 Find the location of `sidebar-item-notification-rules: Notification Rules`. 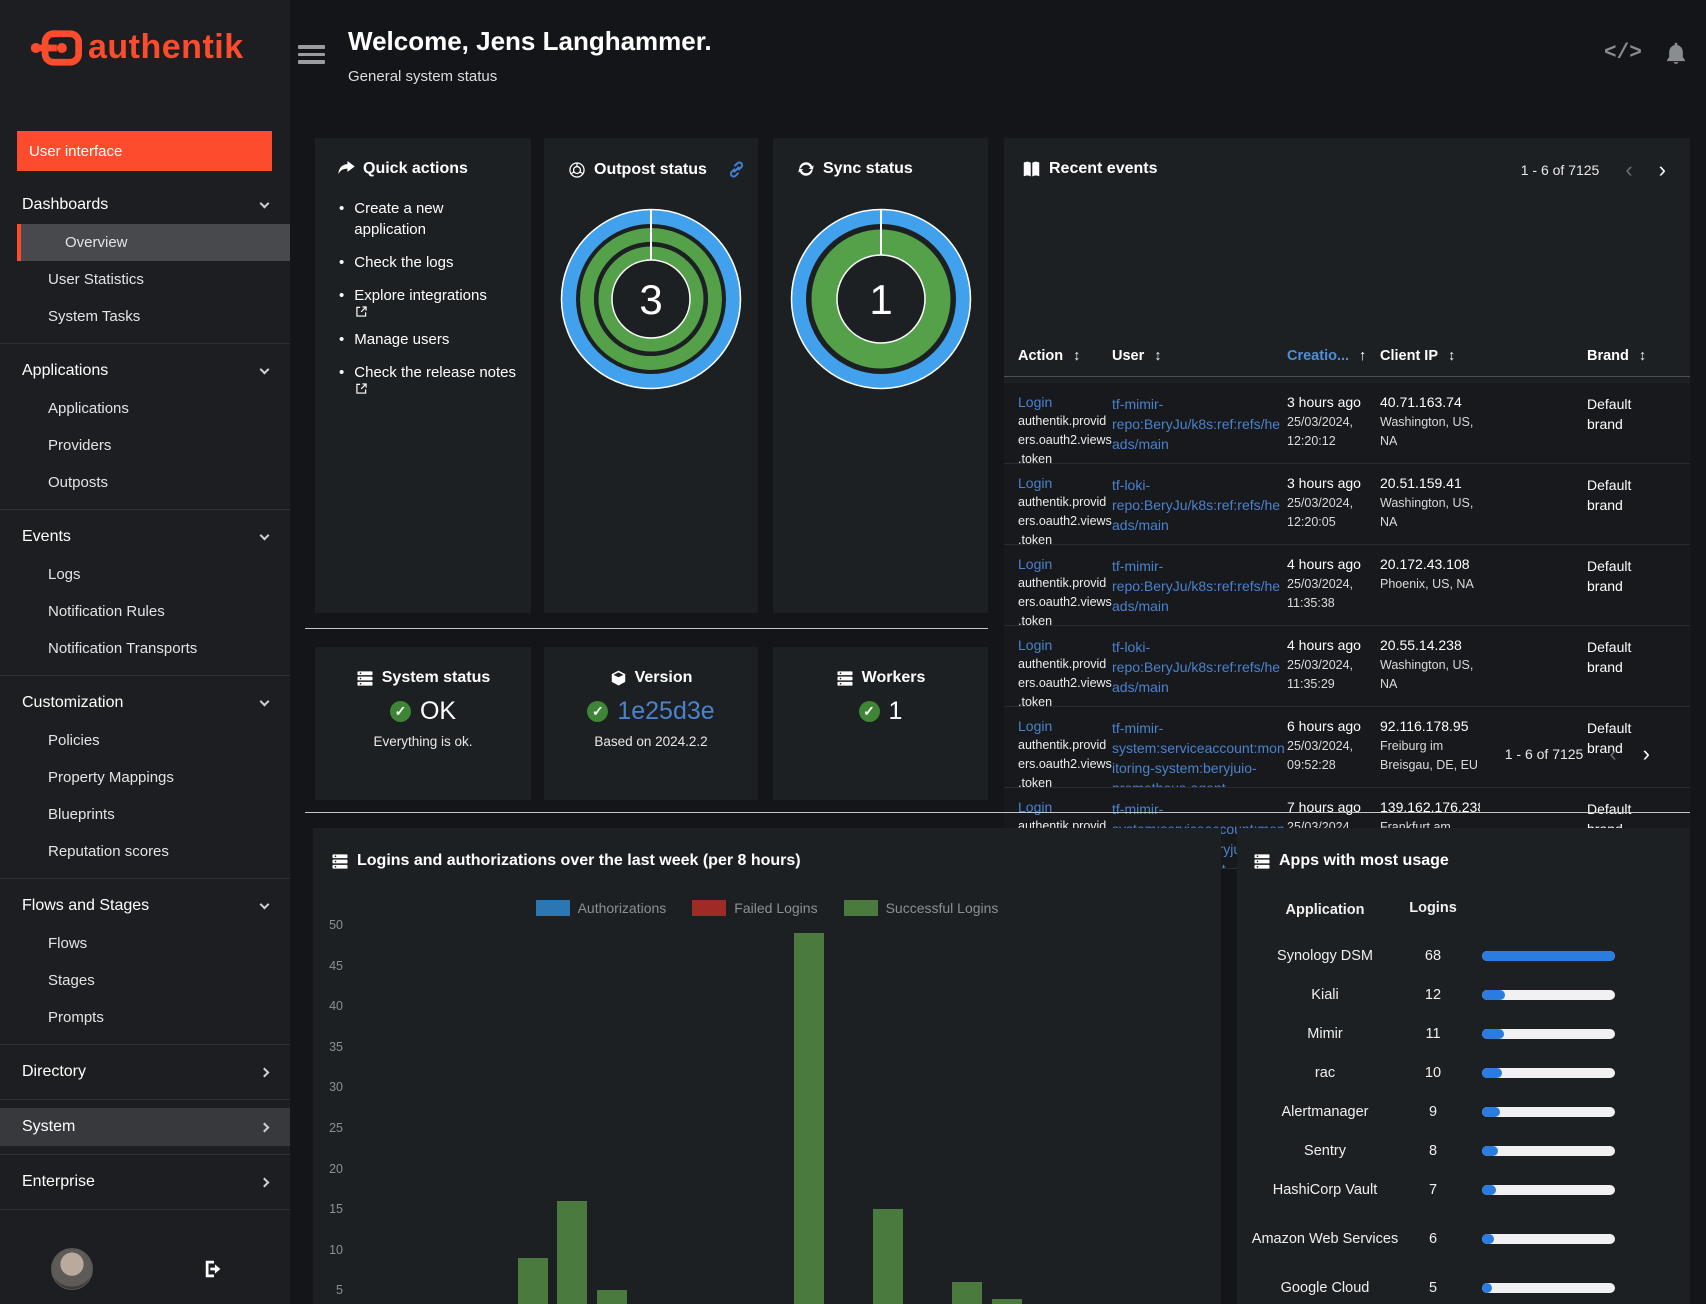

sidebar-item-notification-rules: Notification Rules is located at coordinates (145, 611).